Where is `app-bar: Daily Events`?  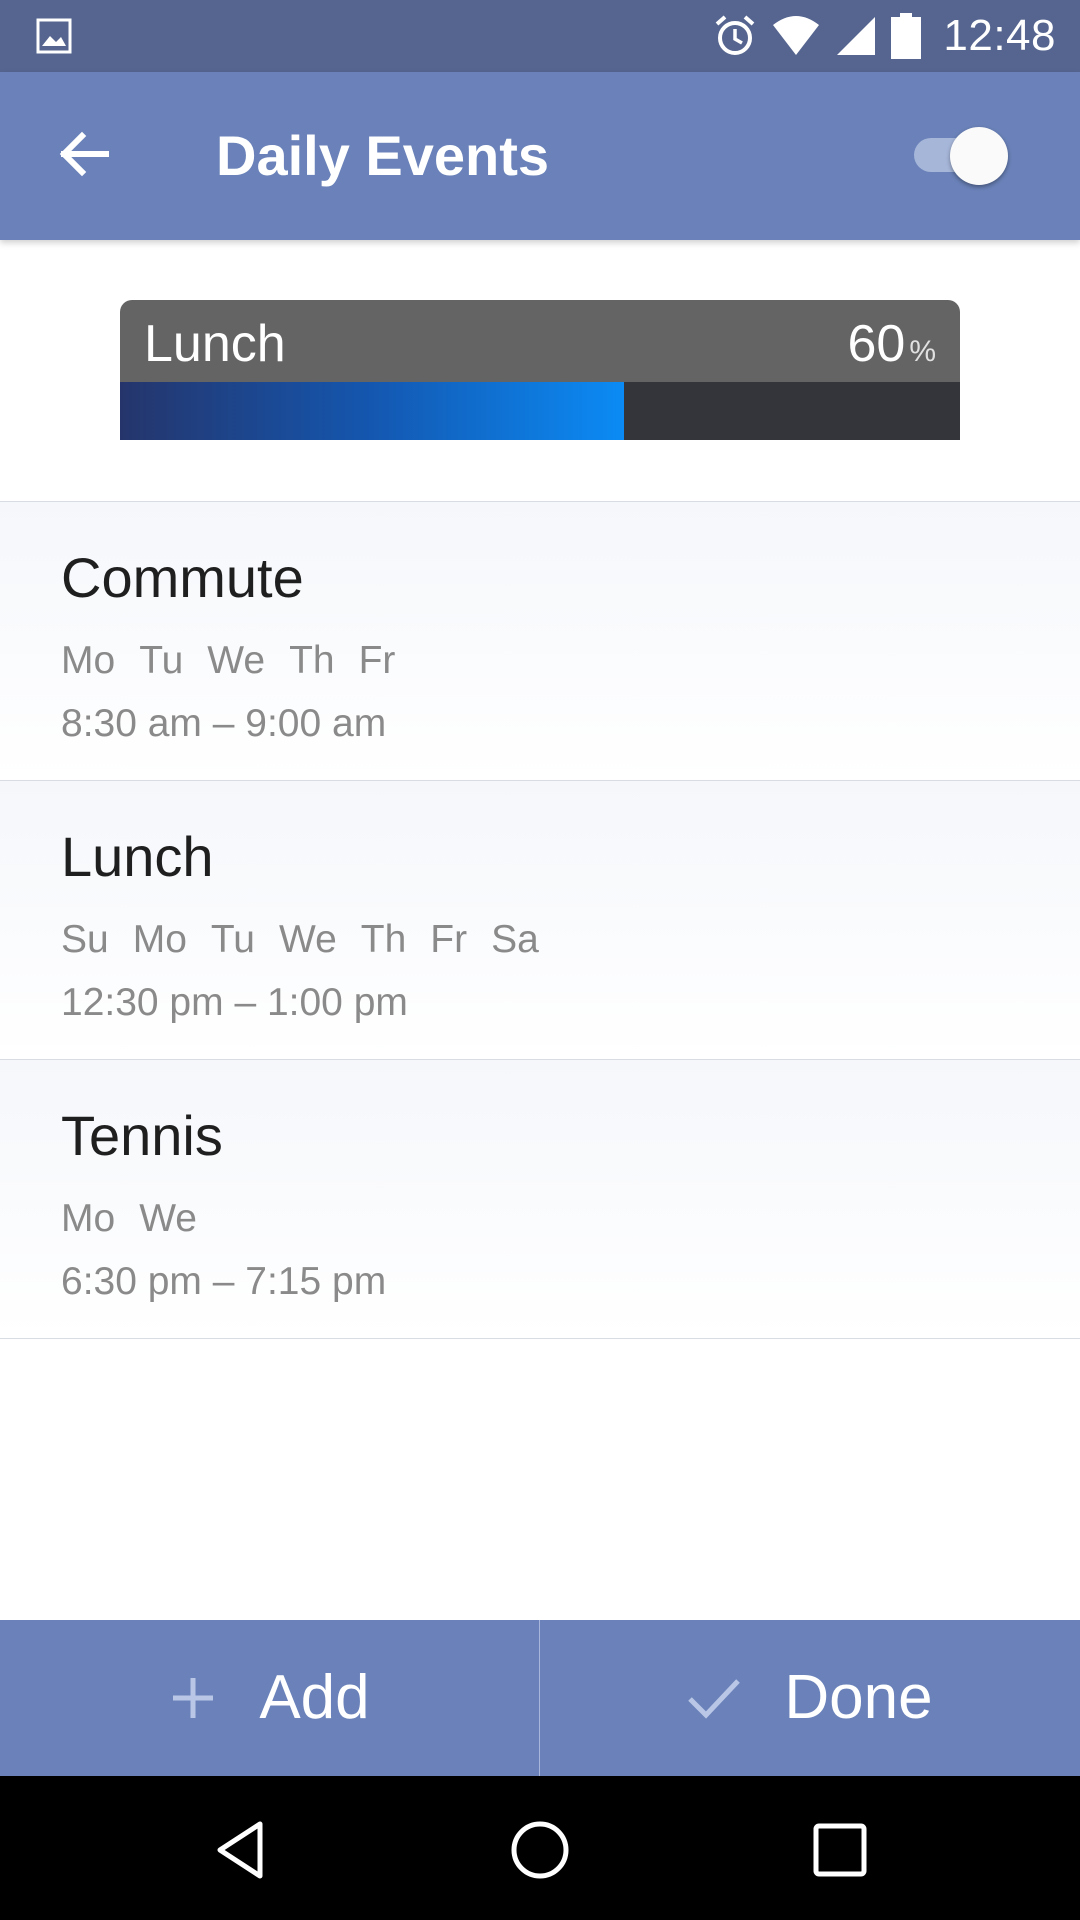 app-bar: Daily Events is located at coordinates (540, 156).